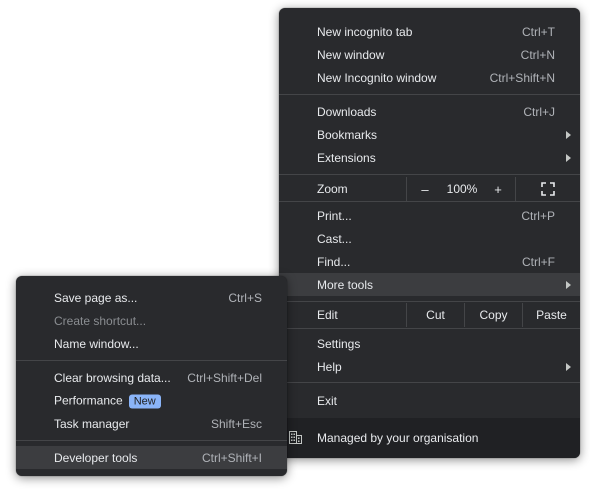 The image size is (590, 490). Describe the element at coordinates (151, 457) in the screenshot. I see `submenu-item-developer-tools: Developer tools Ctrl+Shift+I` at that location.